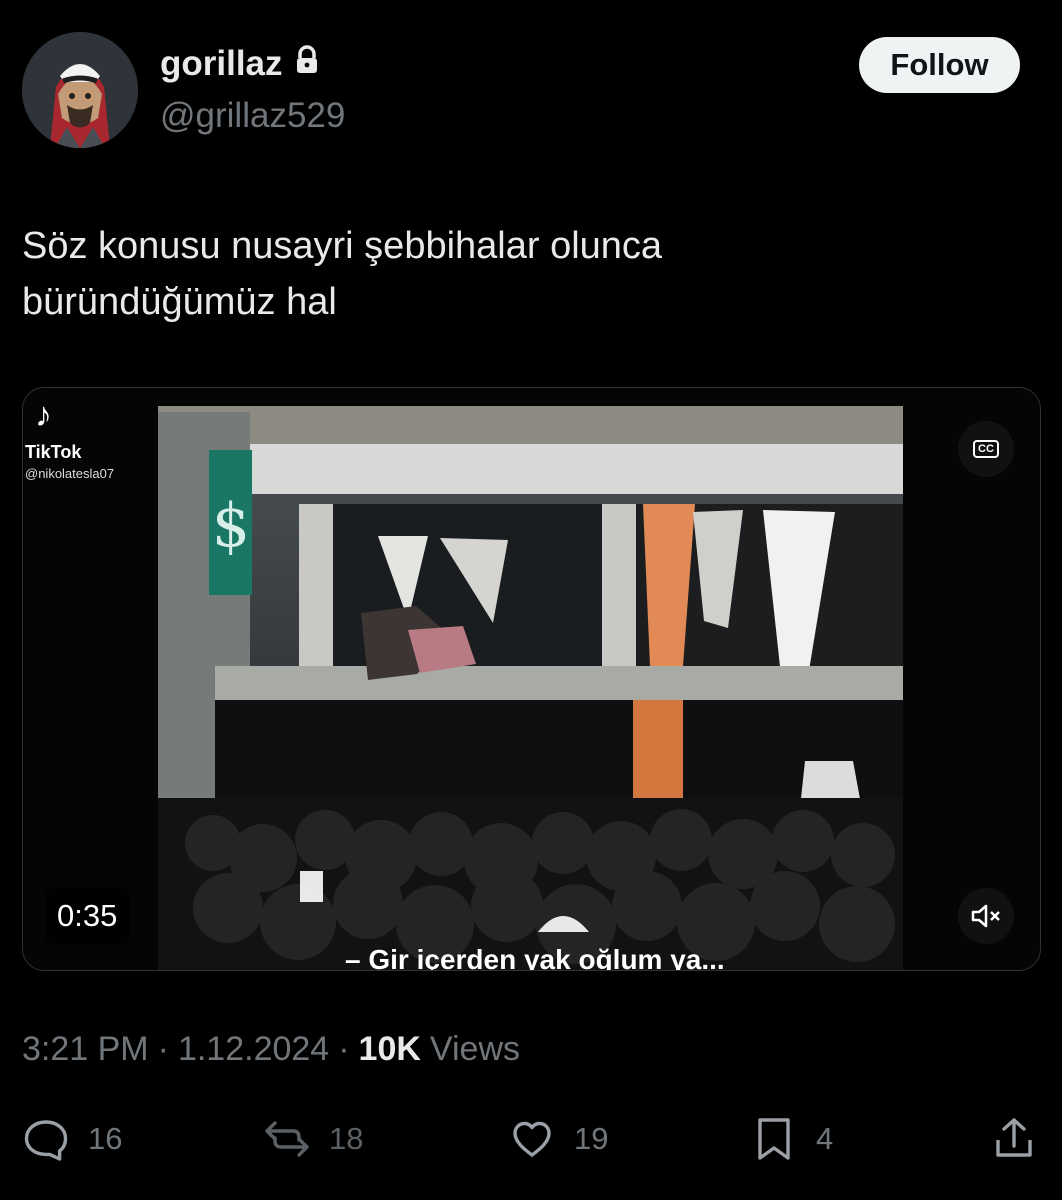  What do you see at coordinates (774, 1139) in the screenshot?
I see `bookmark-icon` at bounding box center [774, 1139].